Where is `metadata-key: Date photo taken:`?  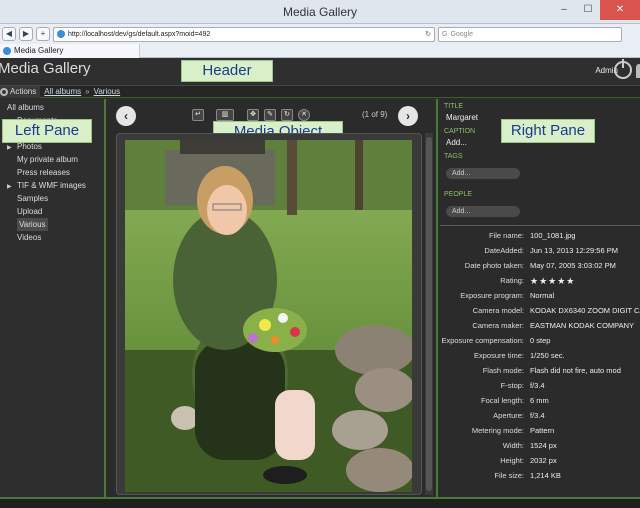 metadata-key: Date photo taken: is located at coordinates (494, 265).